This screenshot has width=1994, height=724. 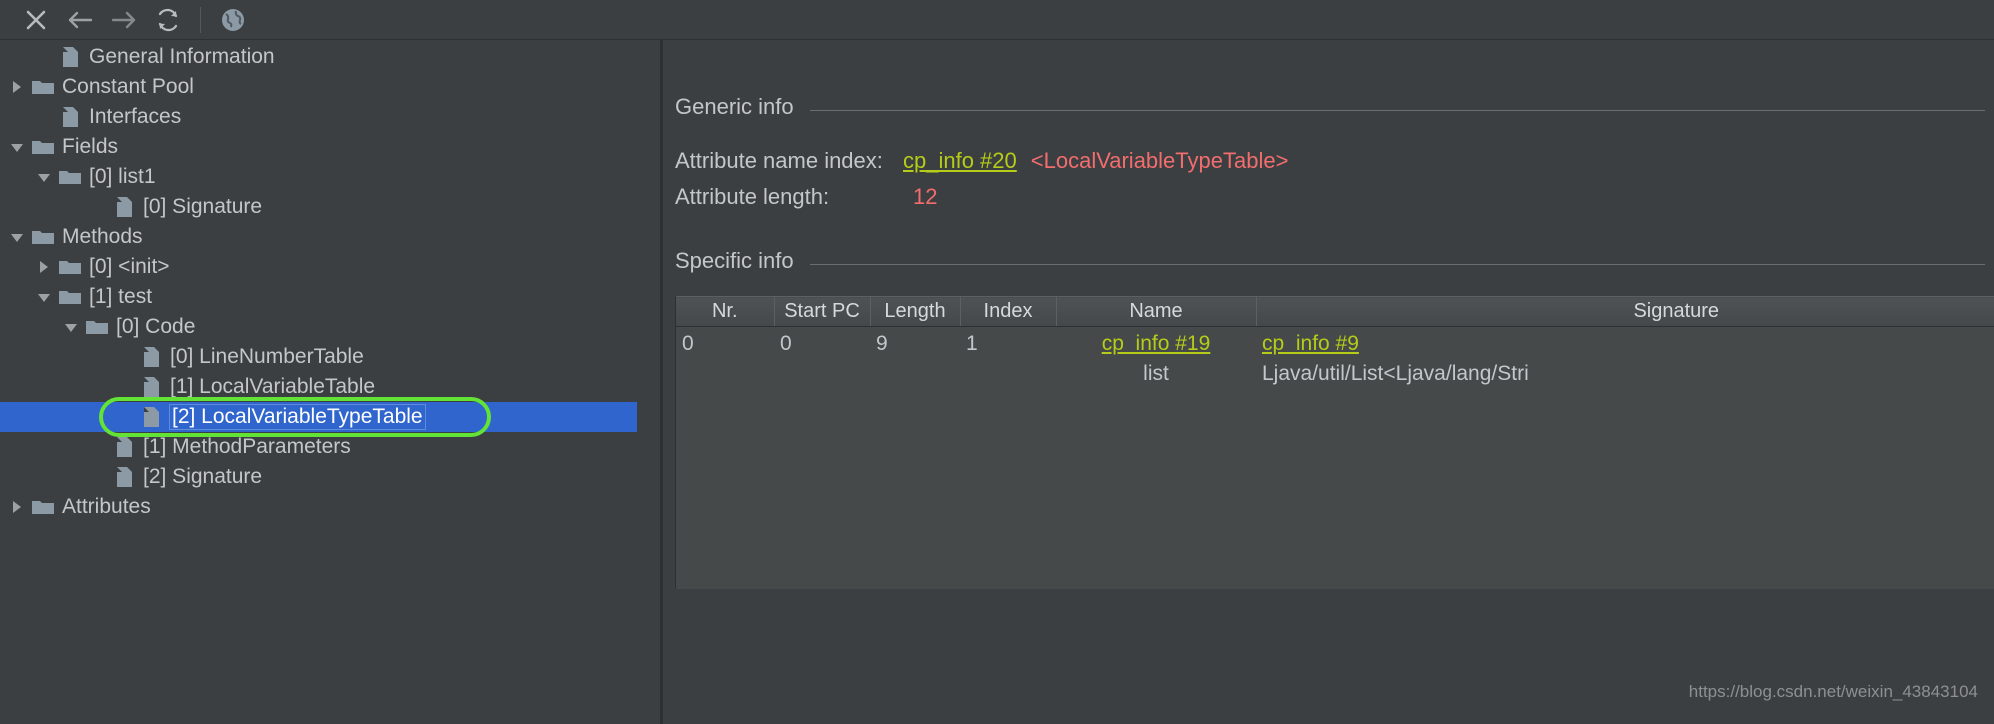 I want to click on table-cell: 9, so click(x=915, y=357).